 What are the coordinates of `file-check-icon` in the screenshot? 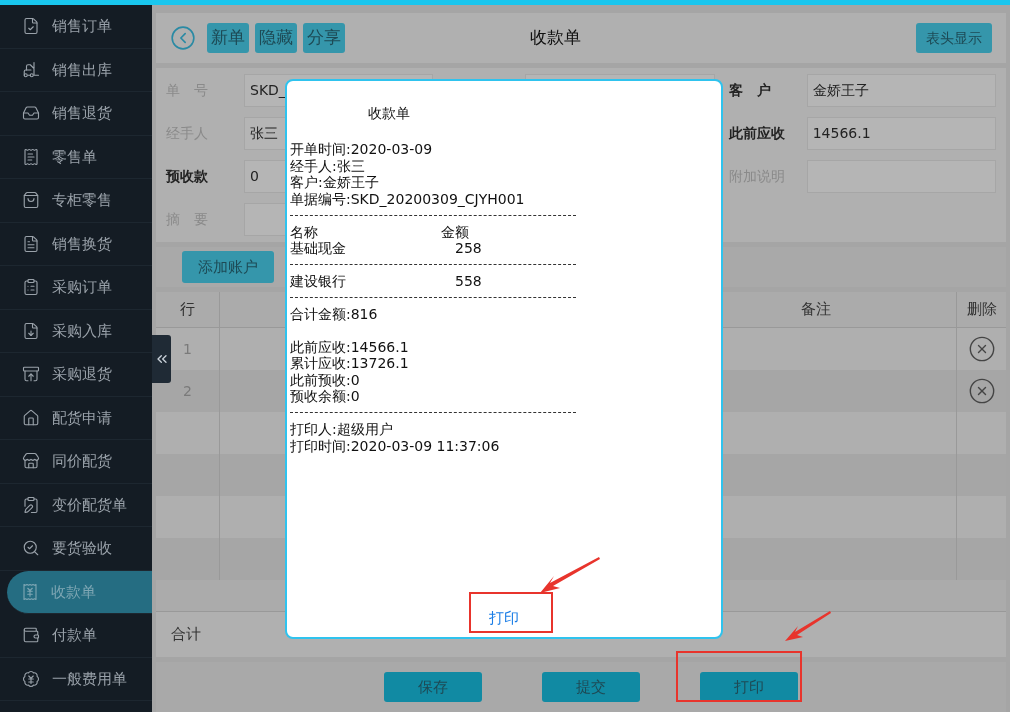 It's located at (31, 26).